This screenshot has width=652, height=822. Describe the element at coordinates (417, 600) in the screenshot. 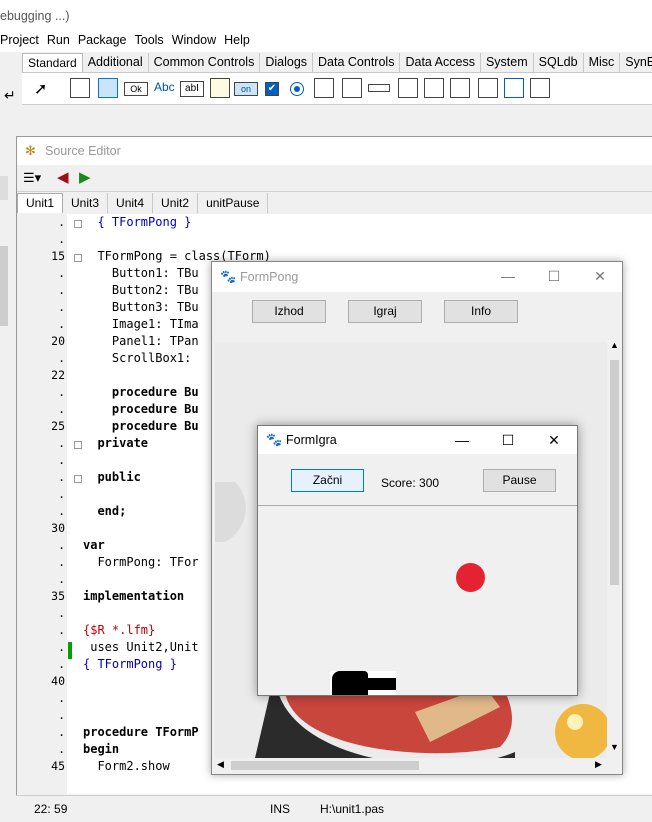

I see `game-field` at that location.